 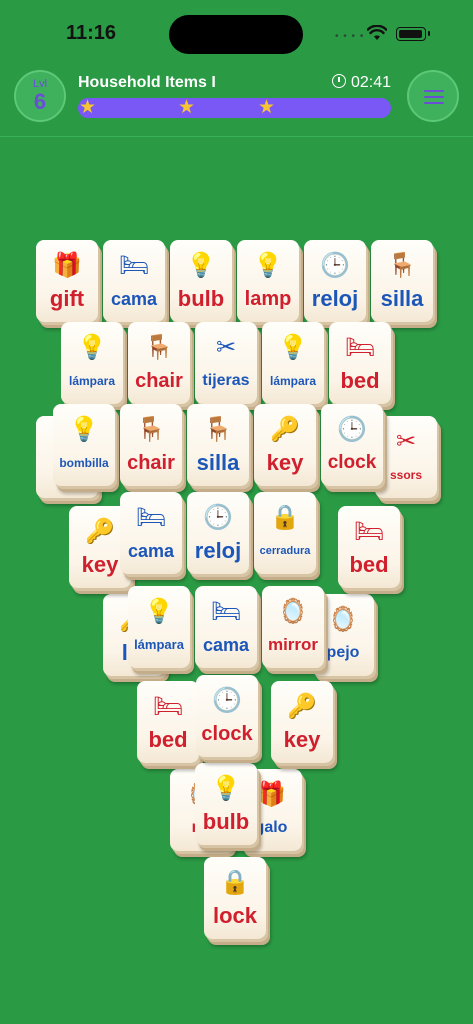 What do you see at coordinates (226, 363) in the screenshot?
I see `word-tile: ✂ tijeras` at bounding box center [226, 363].